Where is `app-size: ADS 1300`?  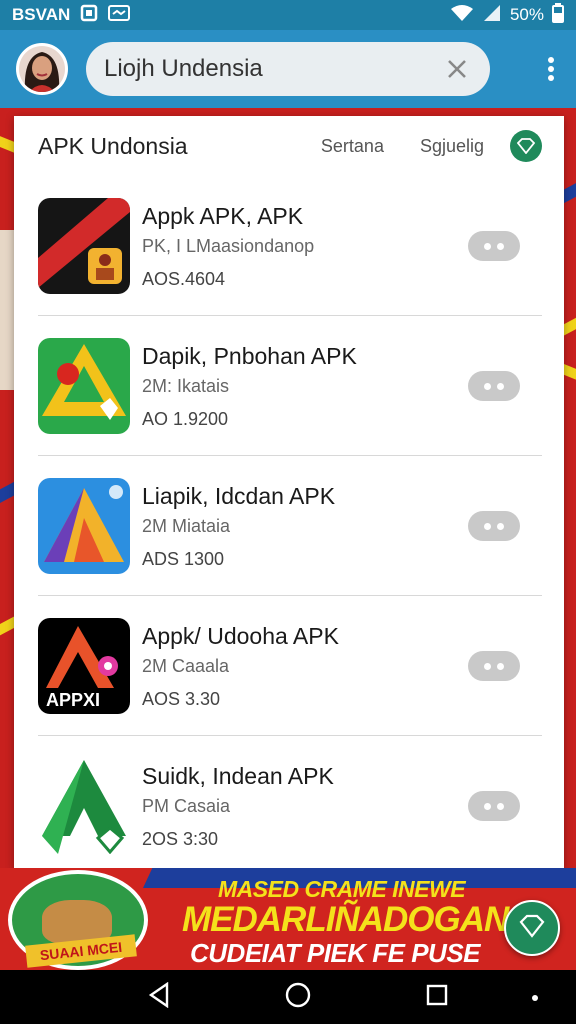
app-size: ADS 1300 is located at coordinates (183, 558).